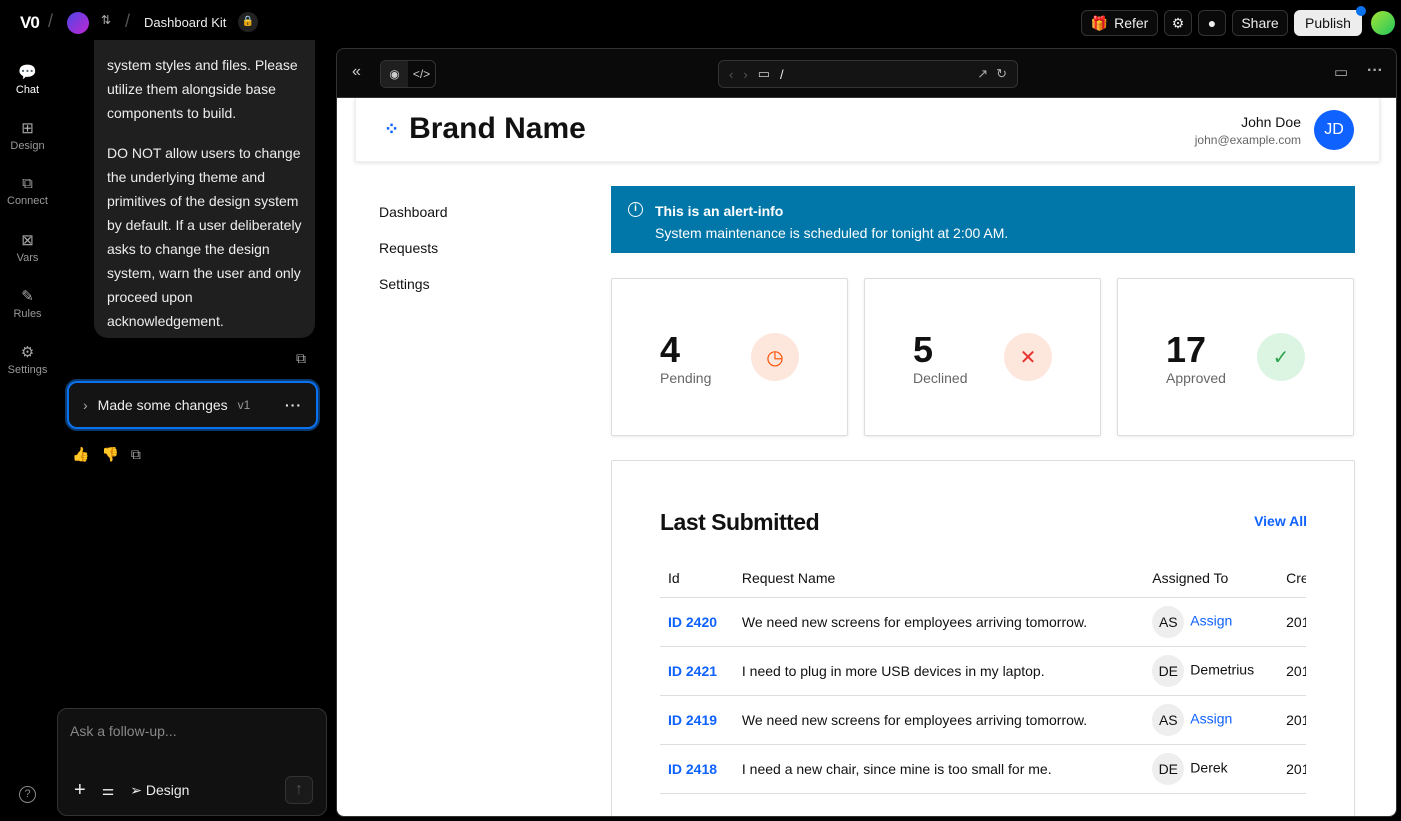 This screenshot has height=821, width=1401. What do you see at coordinates (27, 794) in the screenshot?
I see `help-icon: ?` at bounding box center [27, 794].